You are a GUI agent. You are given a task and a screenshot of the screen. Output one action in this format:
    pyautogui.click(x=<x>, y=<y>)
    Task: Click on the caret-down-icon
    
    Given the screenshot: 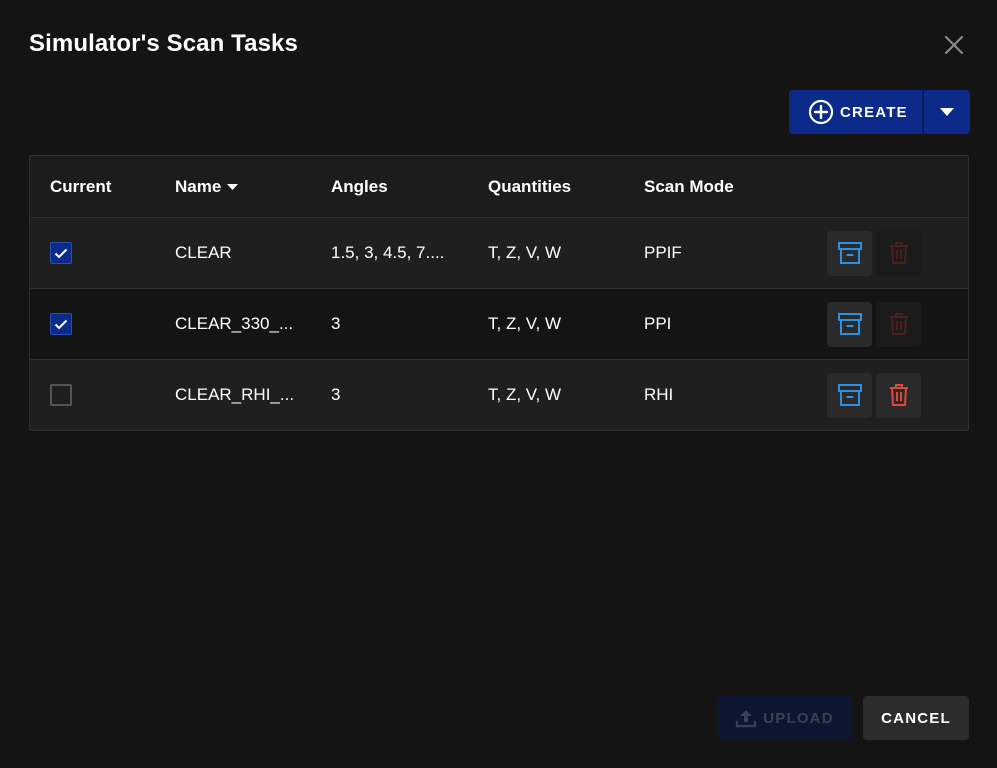 What is the action you would take?
    pyautogui.click(x=947, y=112)
    